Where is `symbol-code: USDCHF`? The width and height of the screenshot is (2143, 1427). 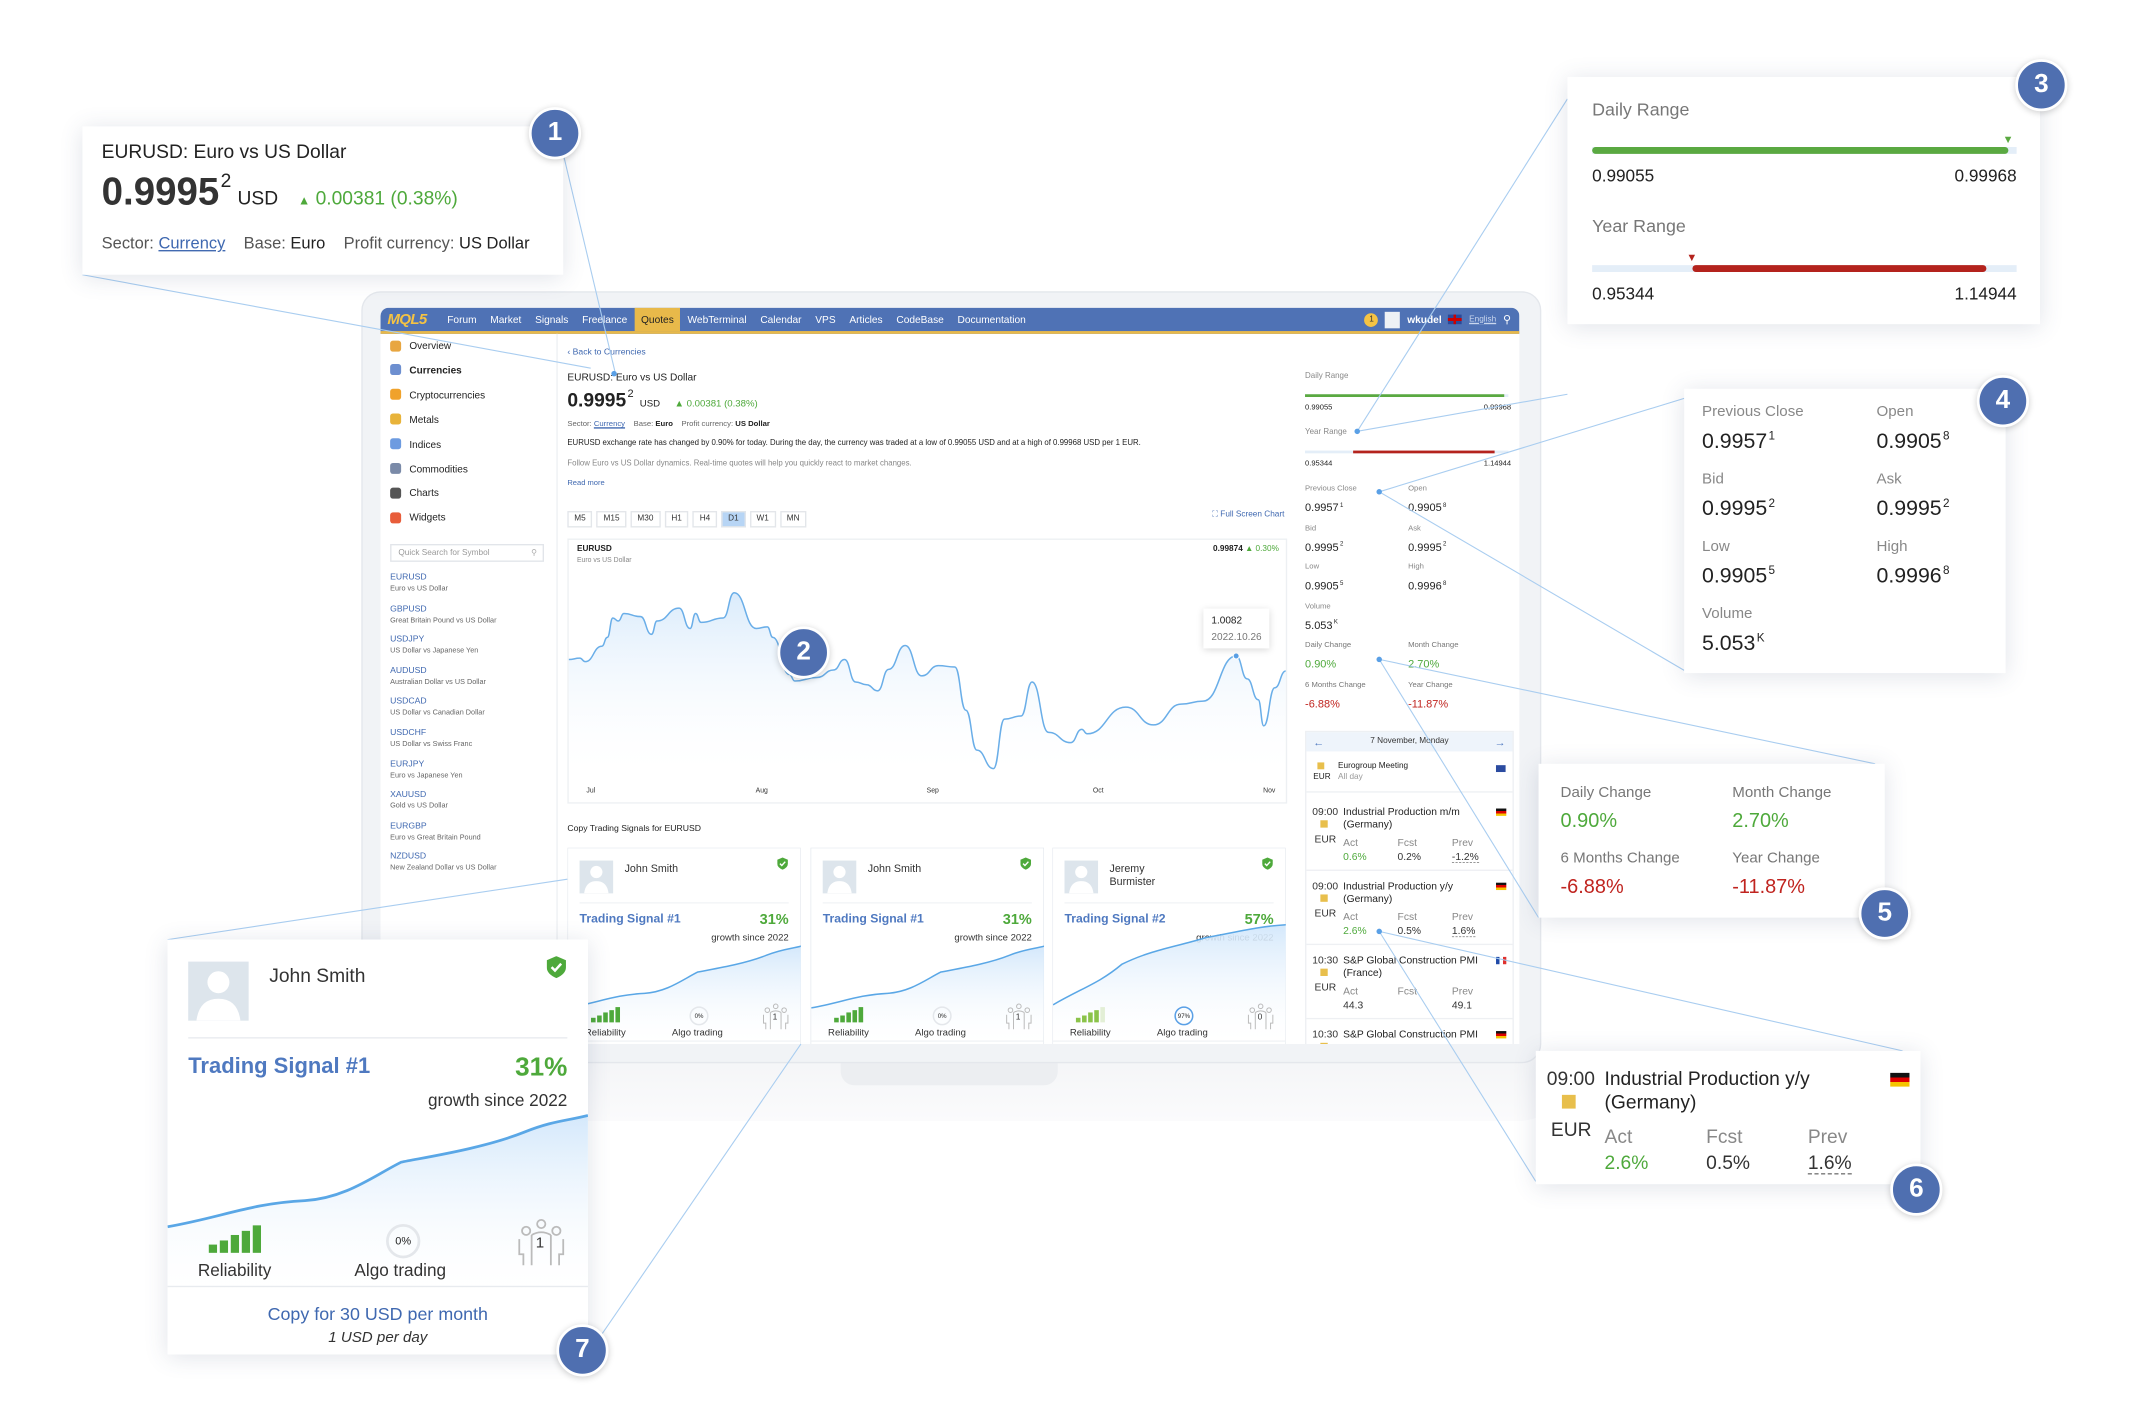
symbol-code: USDCHF is located at coordinates (431, 733).